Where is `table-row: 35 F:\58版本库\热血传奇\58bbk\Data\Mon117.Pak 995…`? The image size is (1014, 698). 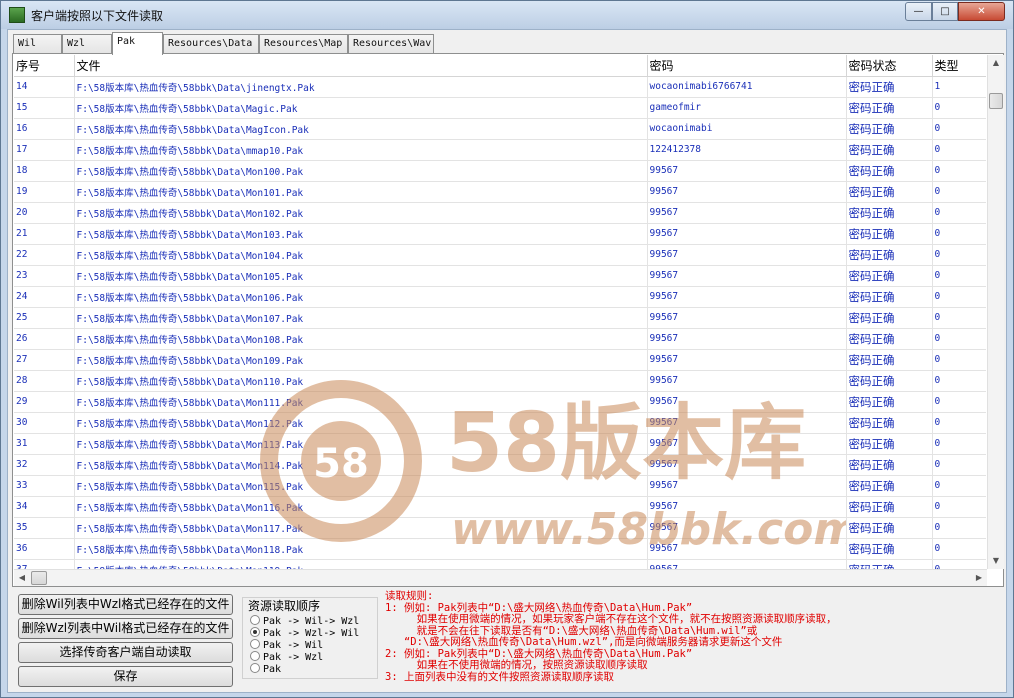 table-row: 35 F:\58版本库\热血传奇\58bbk\Data\Mon117.Pak 995… is located at coordinates (500, 528).